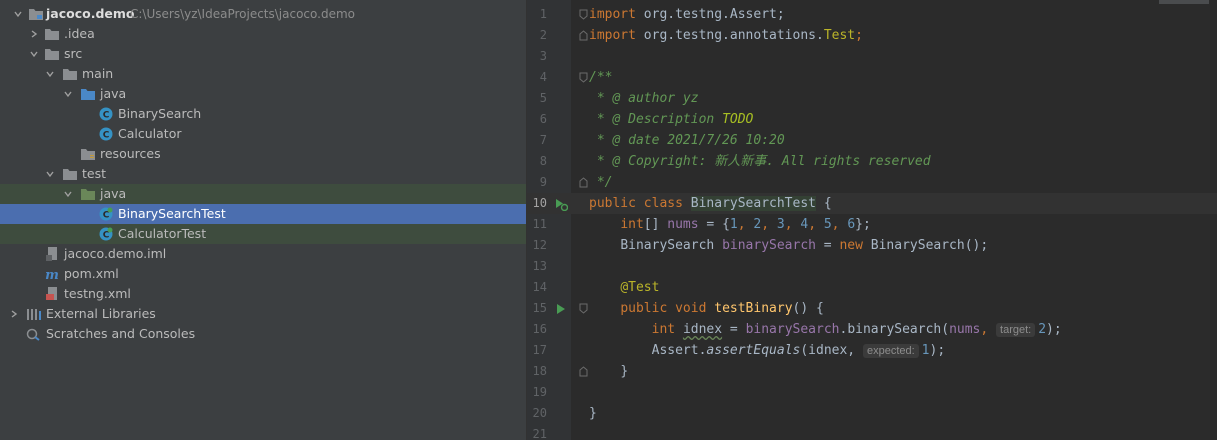 Image resolution: width=1217 pixels, height=440 pixels. I want to click on tree-row-binarysearch: C BinarySearch, so click(263, 114).